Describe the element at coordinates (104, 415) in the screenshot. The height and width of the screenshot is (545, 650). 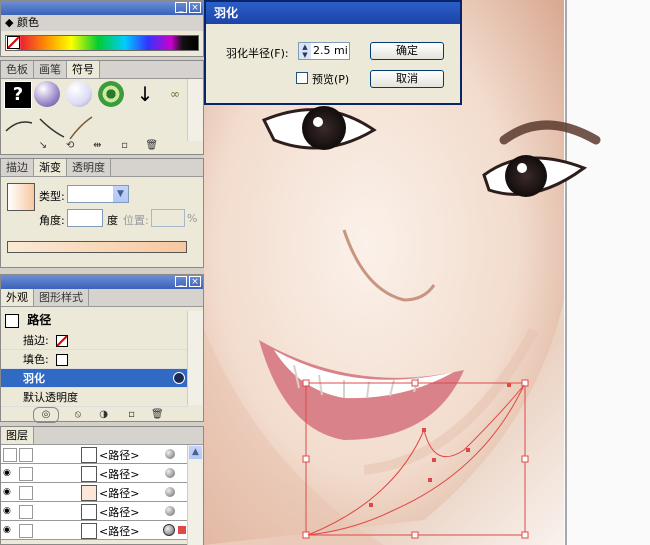
I see `reduce-basic-icon: ◑` at that location.